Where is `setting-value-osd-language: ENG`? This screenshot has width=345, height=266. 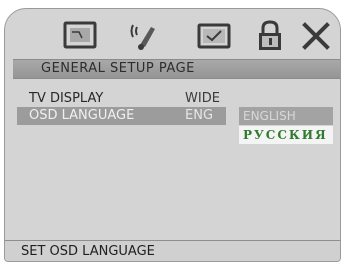 setting-value-osd-language: ENG is located at coordinates (199, 115).